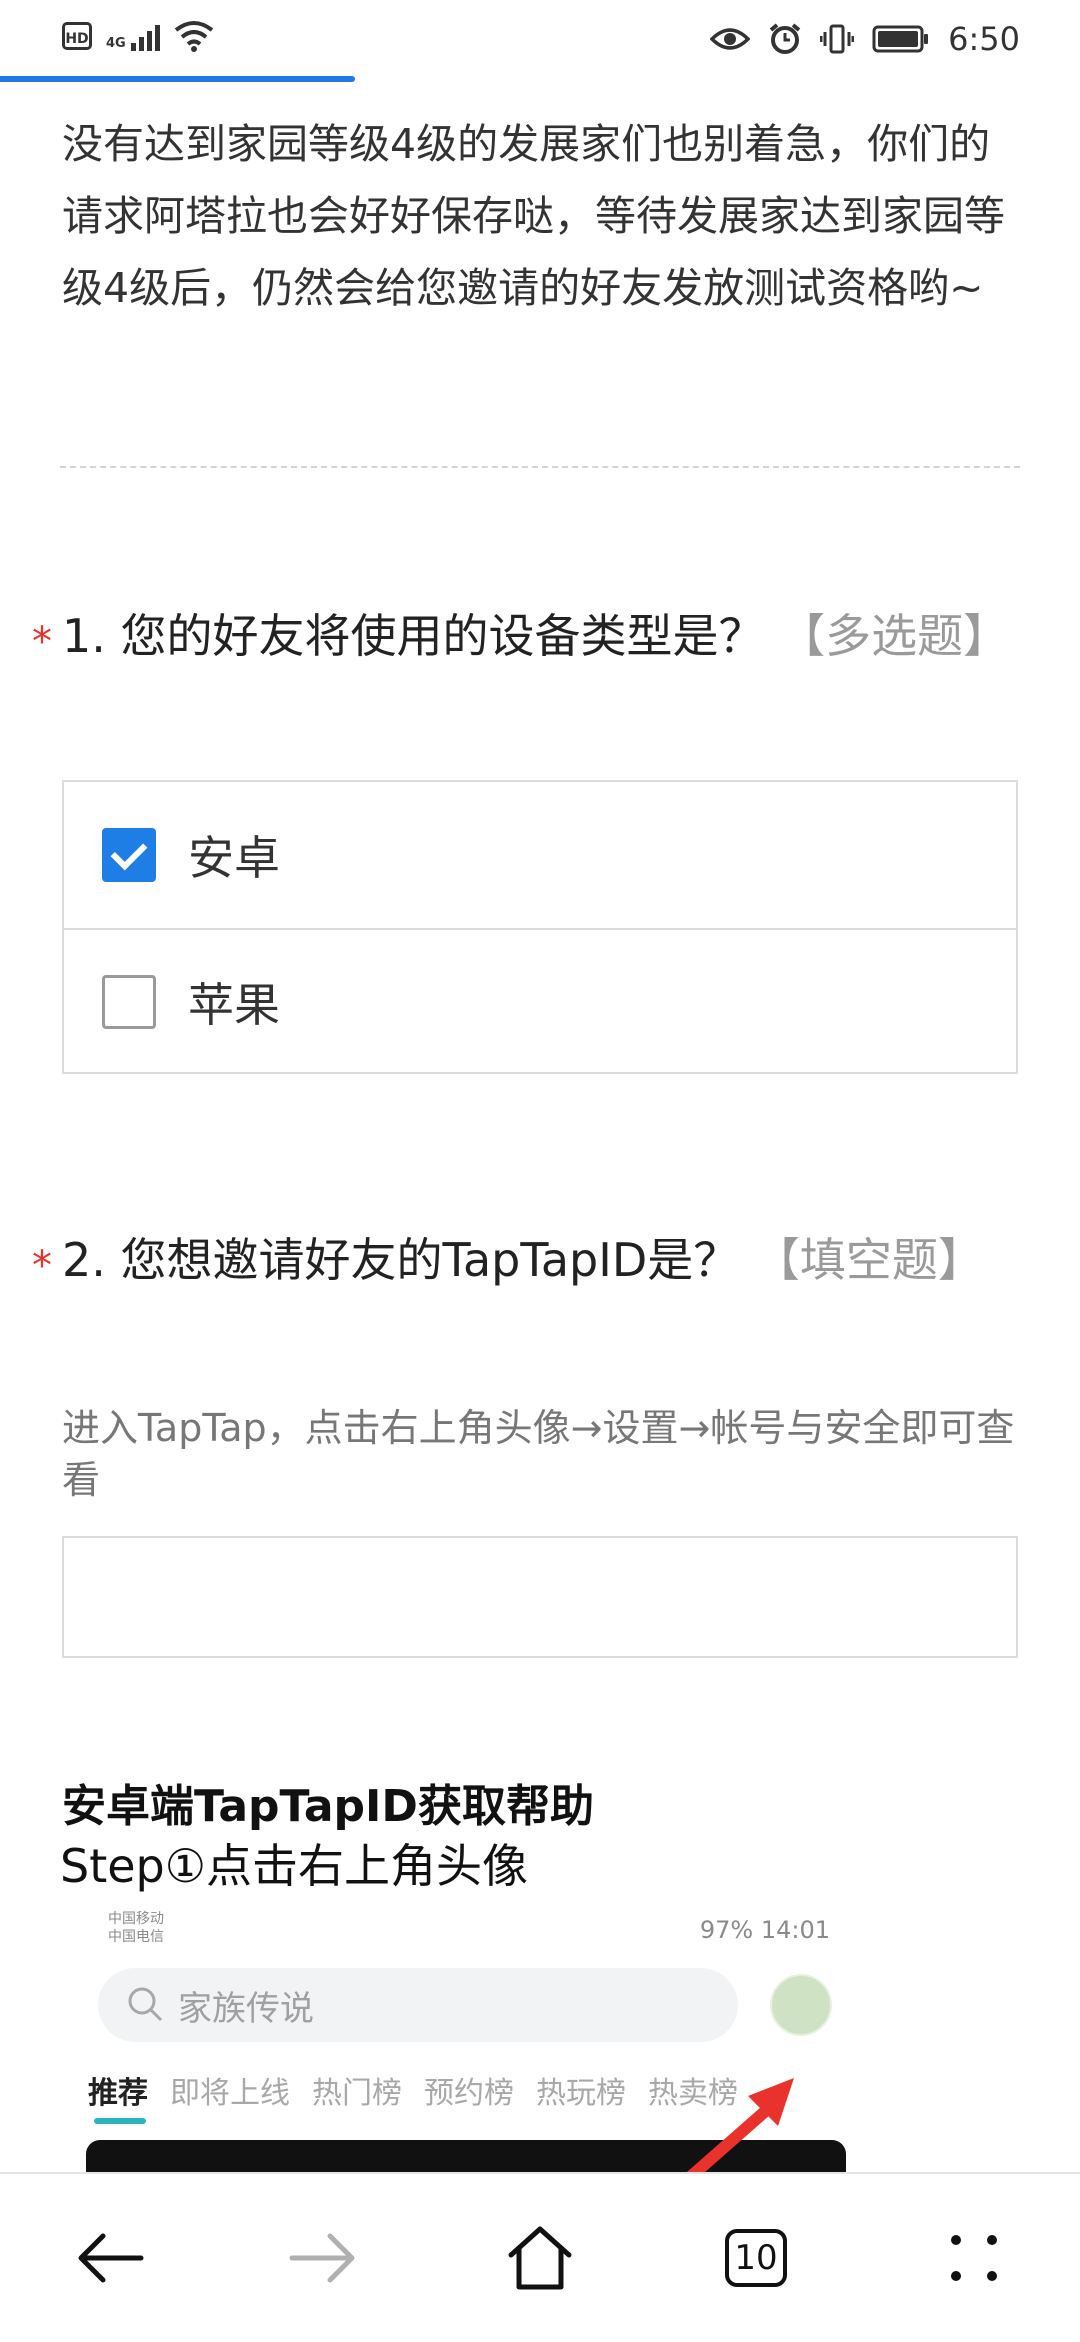  I want to click on signal-icon: 4G, so click(133, 36).